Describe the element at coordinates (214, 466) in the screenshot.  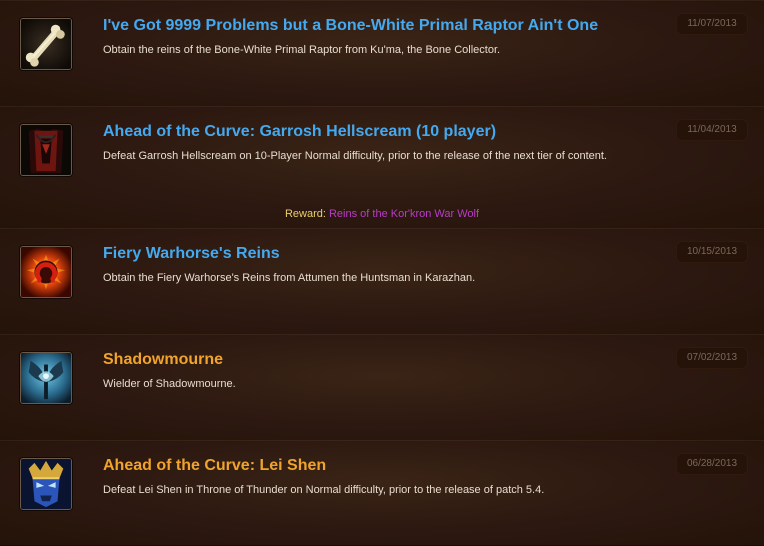
I see `achievement-title: Ahead of the Curve: Lei Shen` at that location.